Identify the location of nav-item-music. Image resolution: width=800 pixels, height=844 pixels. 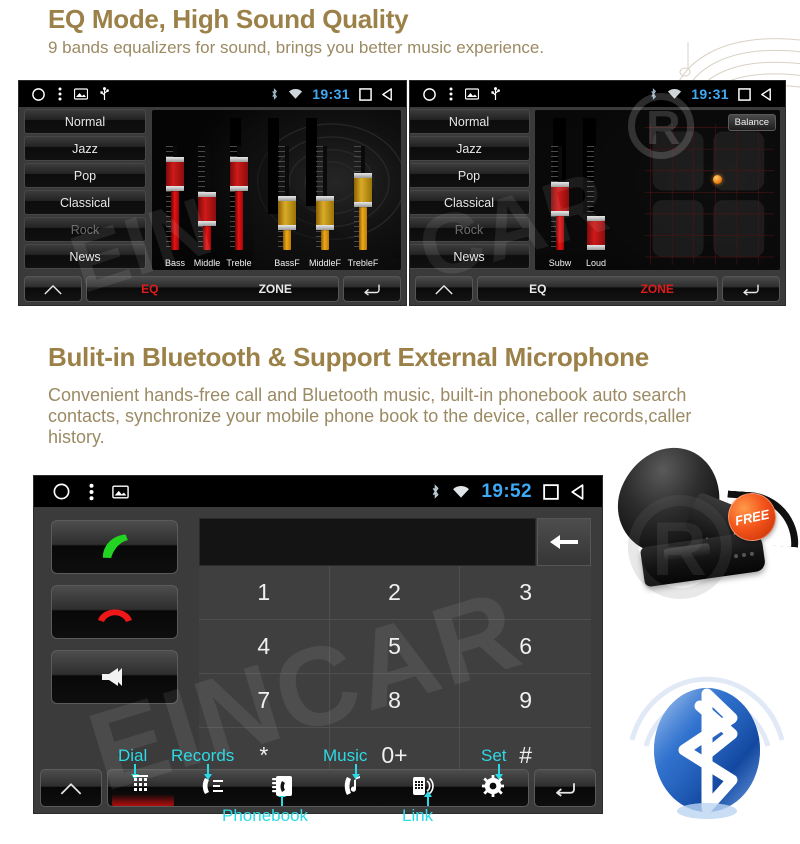
(353, 788).